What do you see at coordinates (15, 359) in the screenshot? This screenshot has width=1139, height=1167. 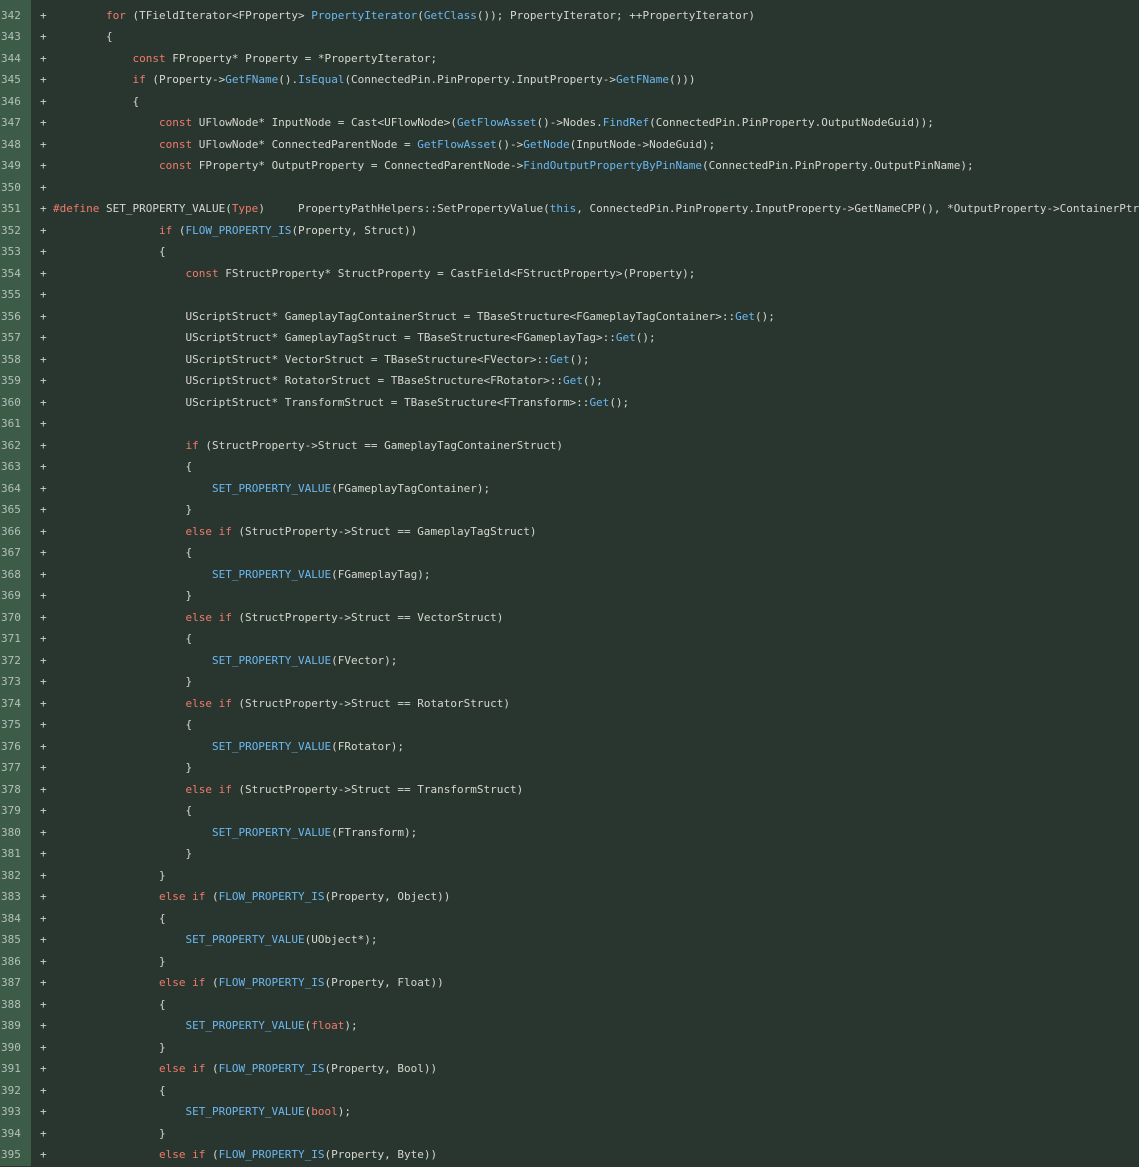 I see `line-number: 358` at bounding box center [15, 359].